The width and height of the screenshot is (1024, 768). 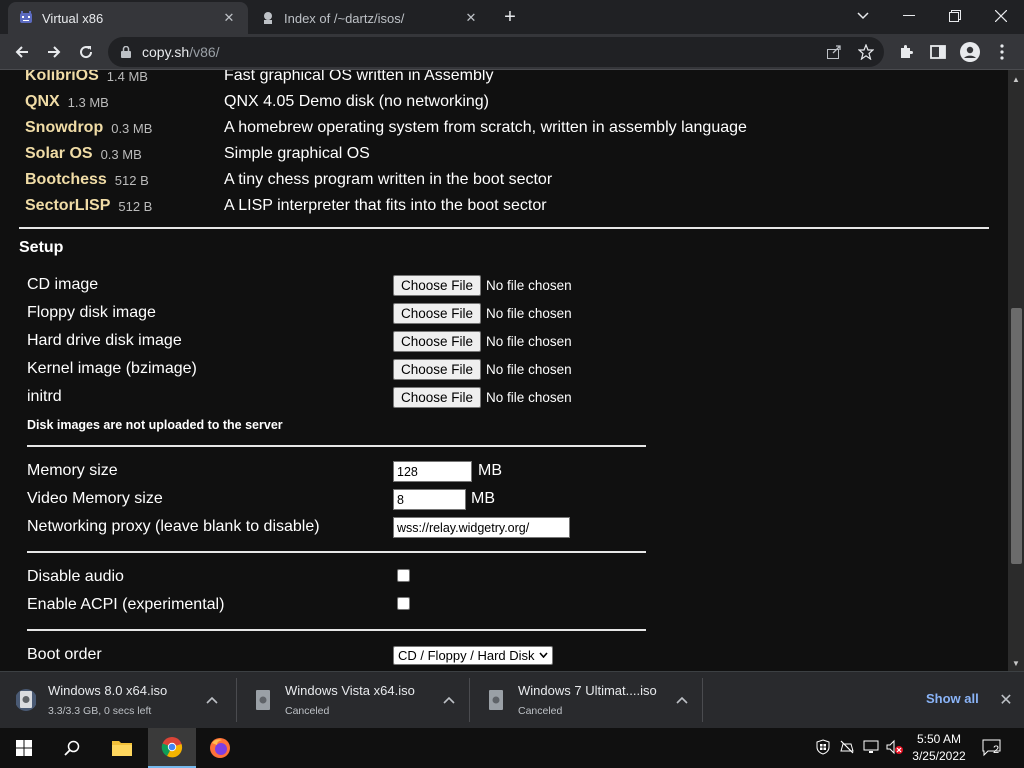 I want to click on os-name: QNX, so click(x=42, y=102).